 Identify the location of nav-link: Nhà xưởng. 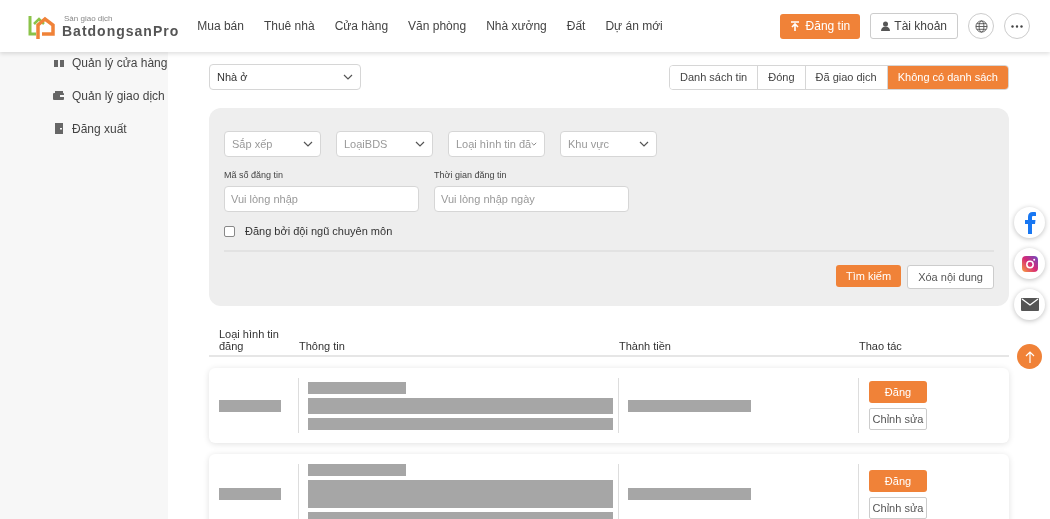
(516, 26).